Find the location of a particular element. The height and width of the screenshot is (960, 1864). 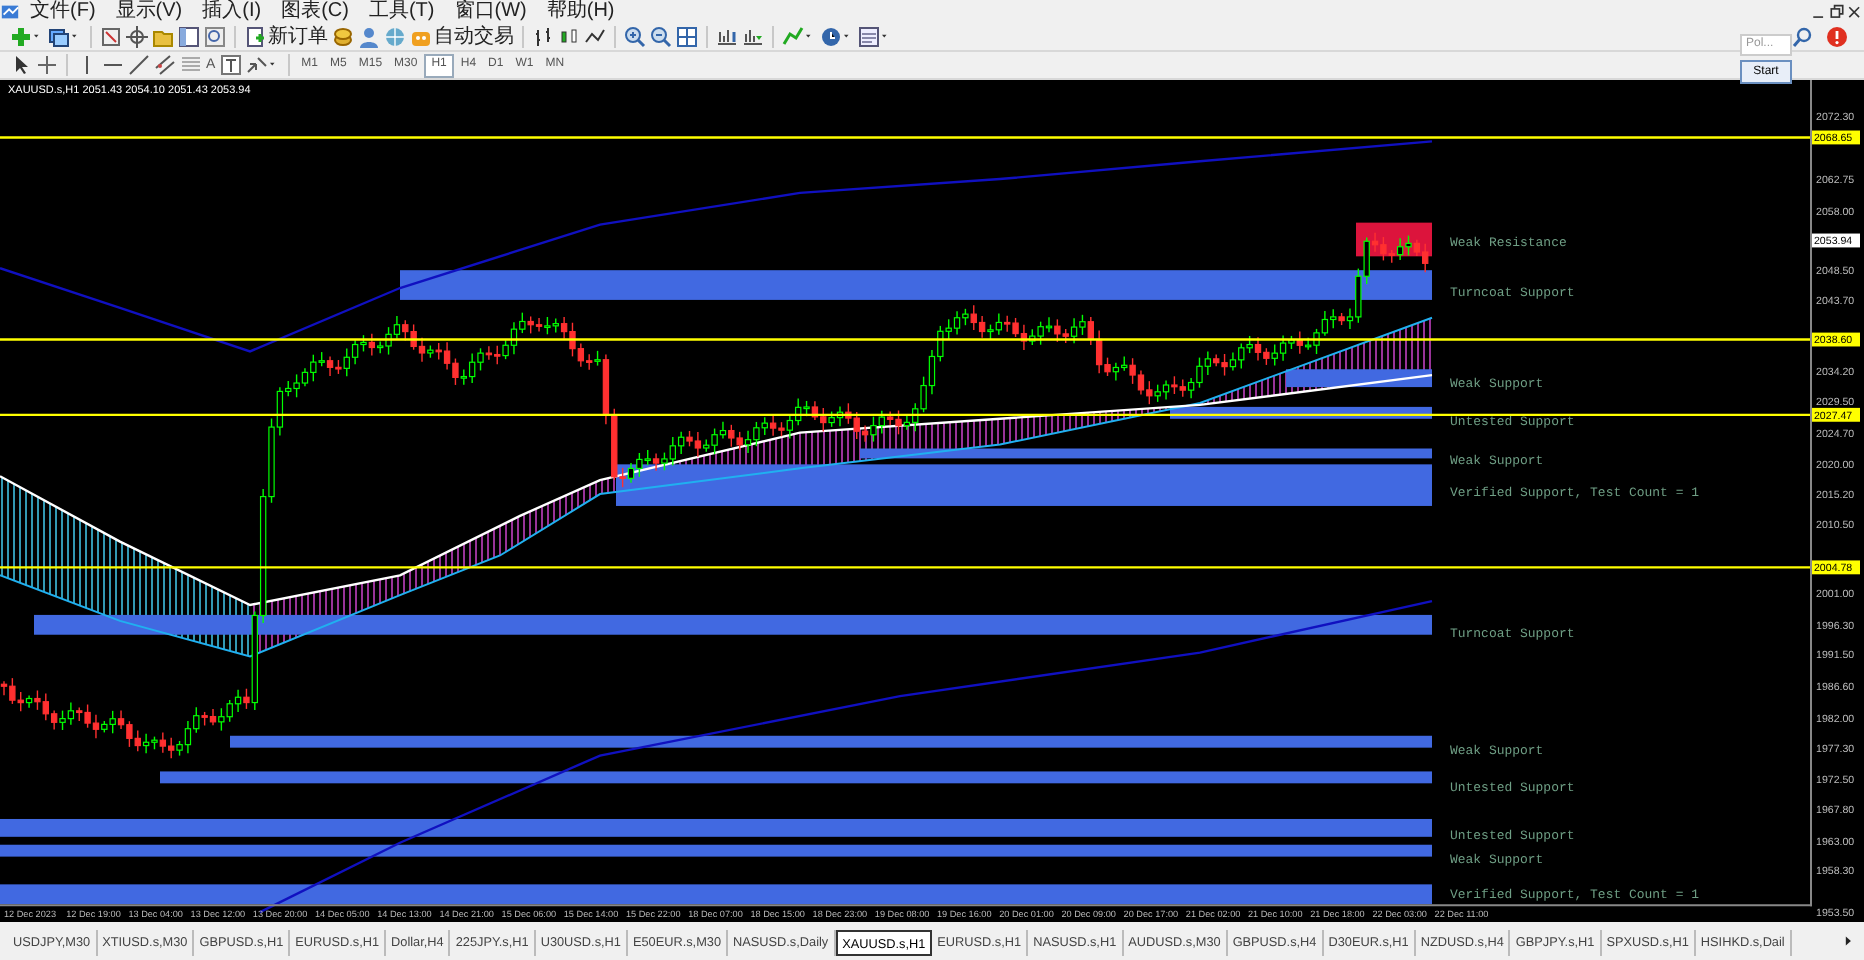

new-order-button: 新订单 is located at coordinates (286, 37).